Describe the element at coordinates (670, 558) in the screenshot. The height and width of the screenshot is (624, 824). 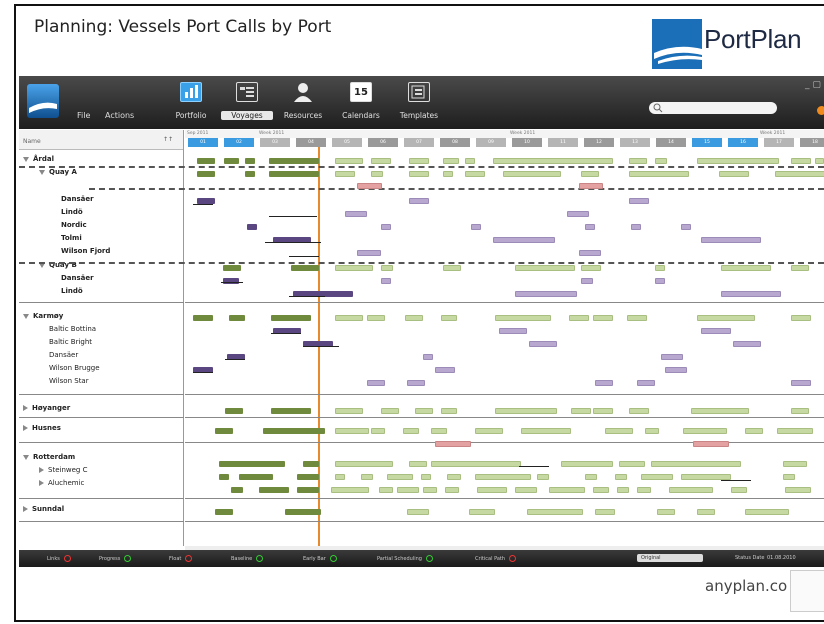
I see `baseline-select: Original` at that location.